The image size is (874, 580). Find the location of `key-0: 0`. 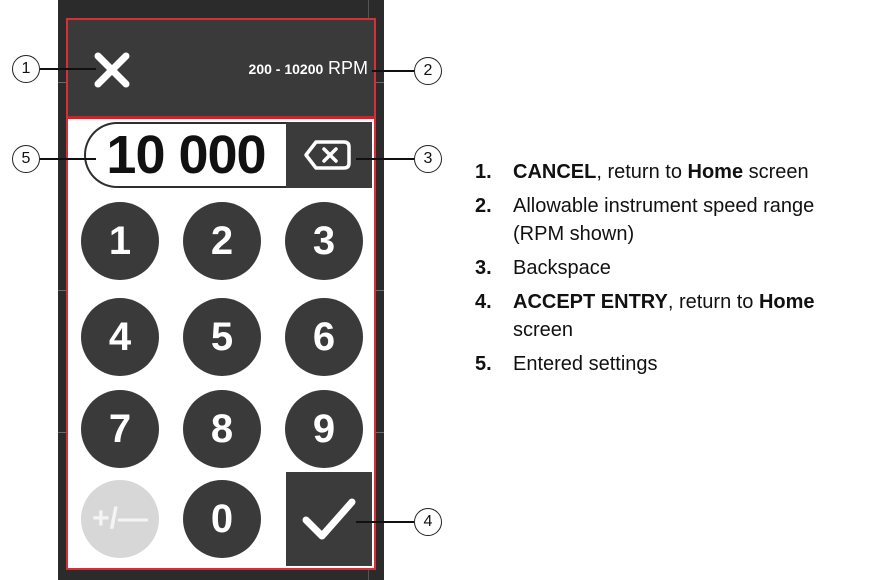

key-0: 0 is located at coordinates (222, 519).